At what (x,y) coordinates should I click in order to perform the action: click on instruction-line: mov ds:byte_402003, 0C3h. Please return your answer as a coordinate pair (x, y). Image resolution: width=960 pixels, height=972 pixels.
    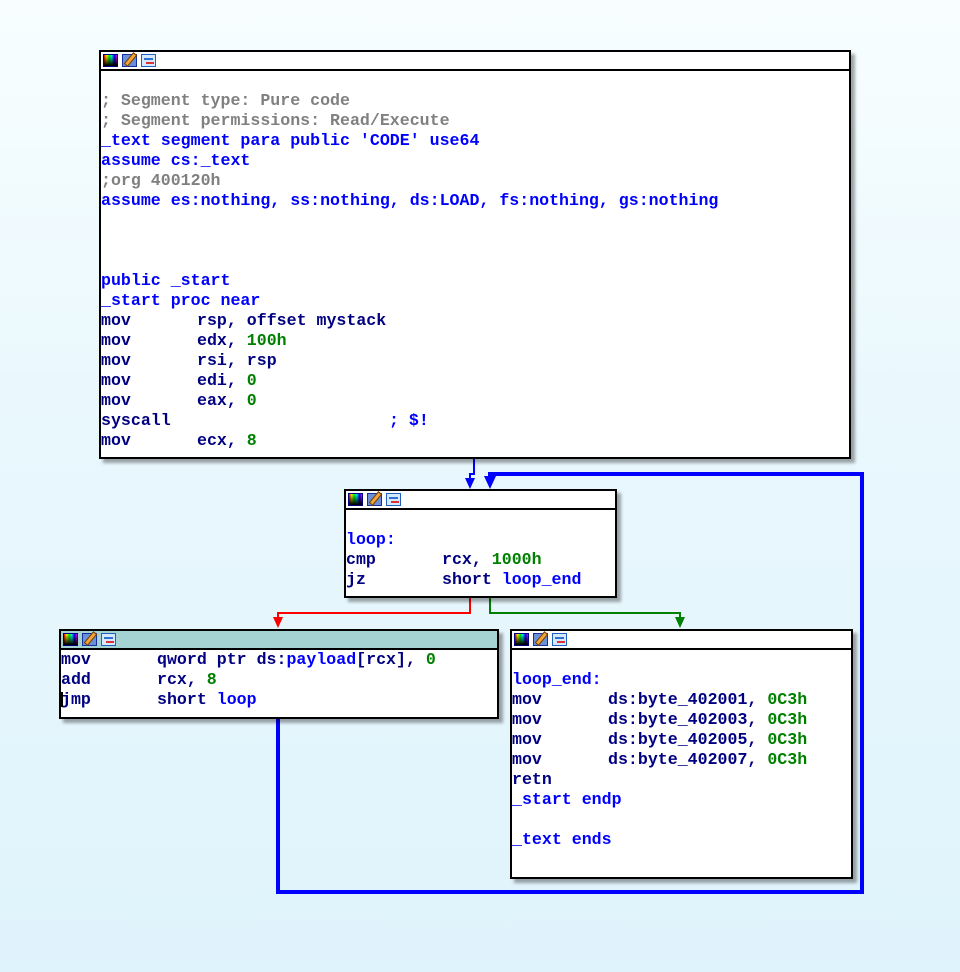
    Looking at the image, I should click on (681, 720).